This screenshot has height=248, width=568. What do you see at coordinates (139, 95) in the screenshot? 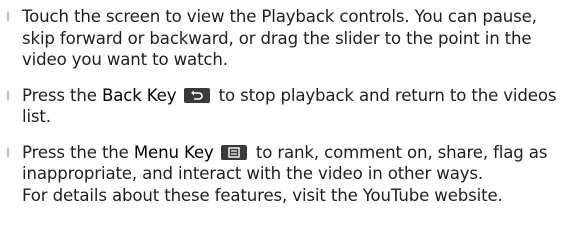
I see `back-key-label: Back Key` at bounding box center [139, 95].